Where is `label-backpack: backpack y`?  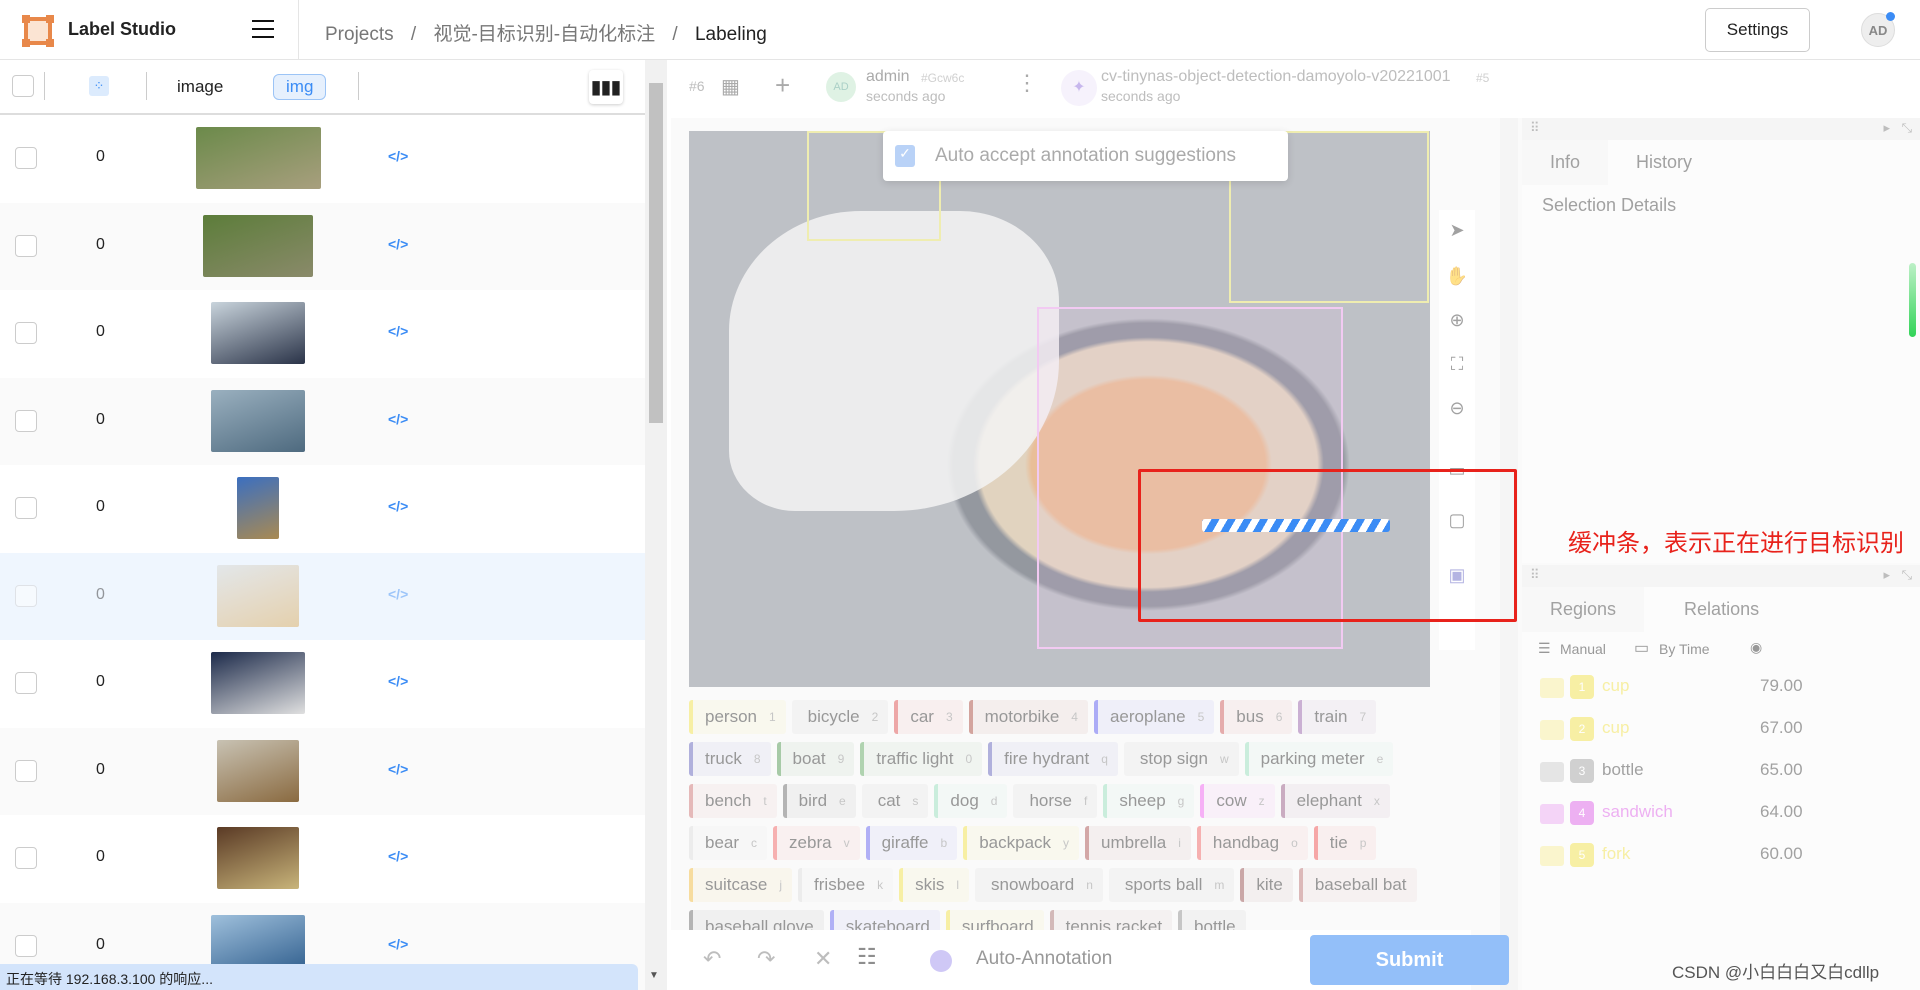
label-backpack: backpack y is located at coordinates (1021, 843).